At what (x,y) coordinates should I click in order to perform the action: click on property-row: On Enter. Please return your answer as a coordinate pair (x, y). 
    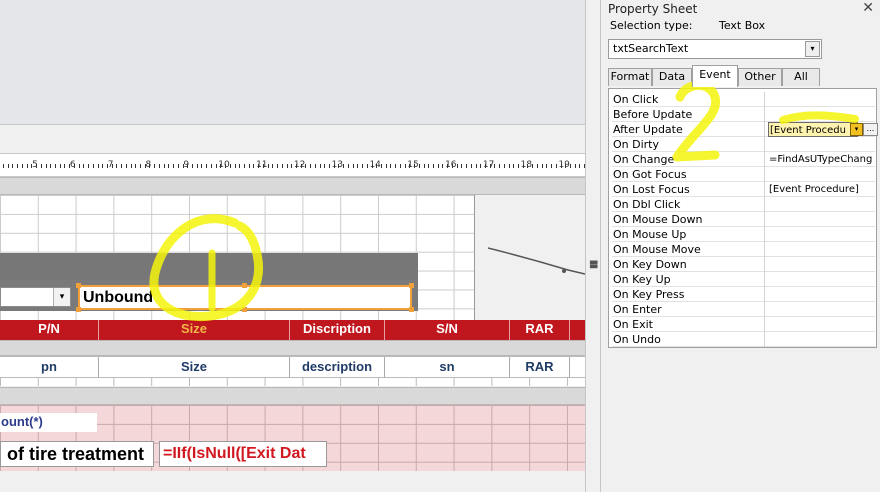
    Looking at the image, I should click on (743, 309).